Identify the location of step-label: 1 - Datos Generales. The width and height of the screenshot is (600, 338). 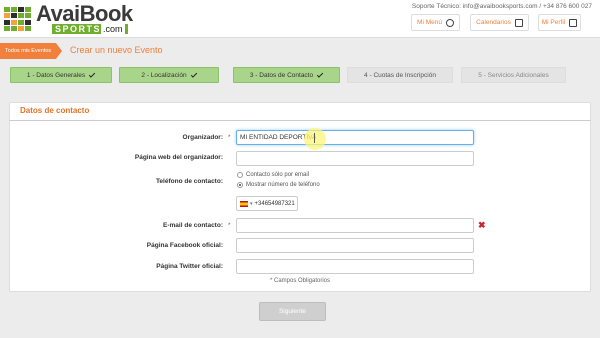
(56, 75).